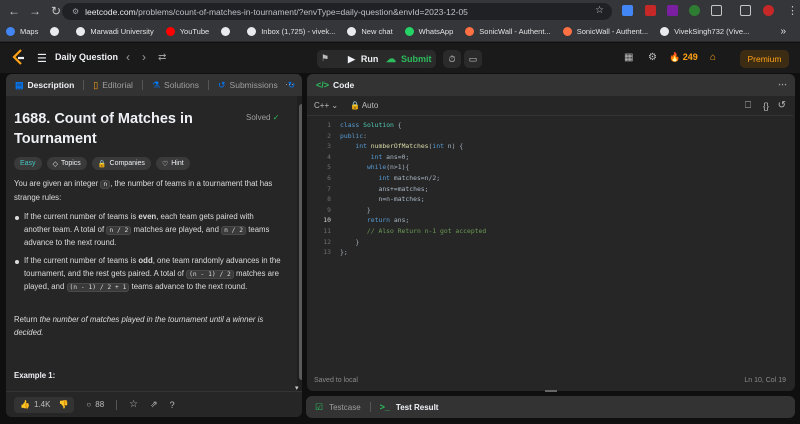  I want to click on run-button: ▶ Run, so click(363, 59).